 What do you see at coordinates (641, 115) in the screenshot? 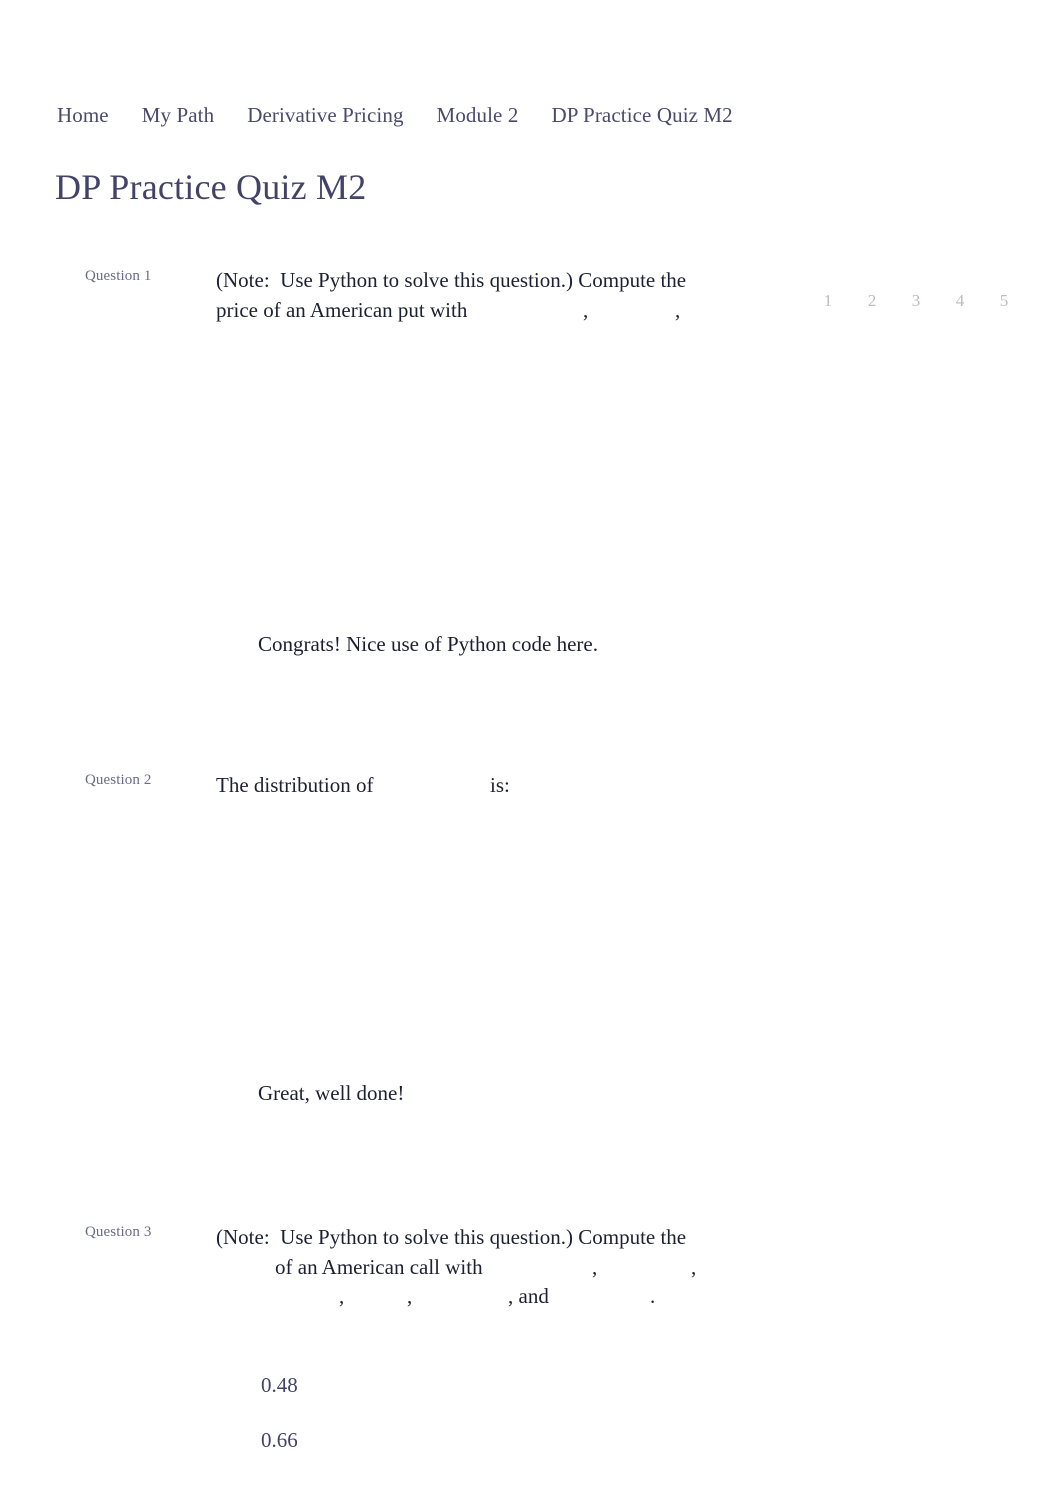
I see `breadcrumb-item-dp-practice-quiz-m2: DP Practice Quiz M2` at bounding box center [641, 115].